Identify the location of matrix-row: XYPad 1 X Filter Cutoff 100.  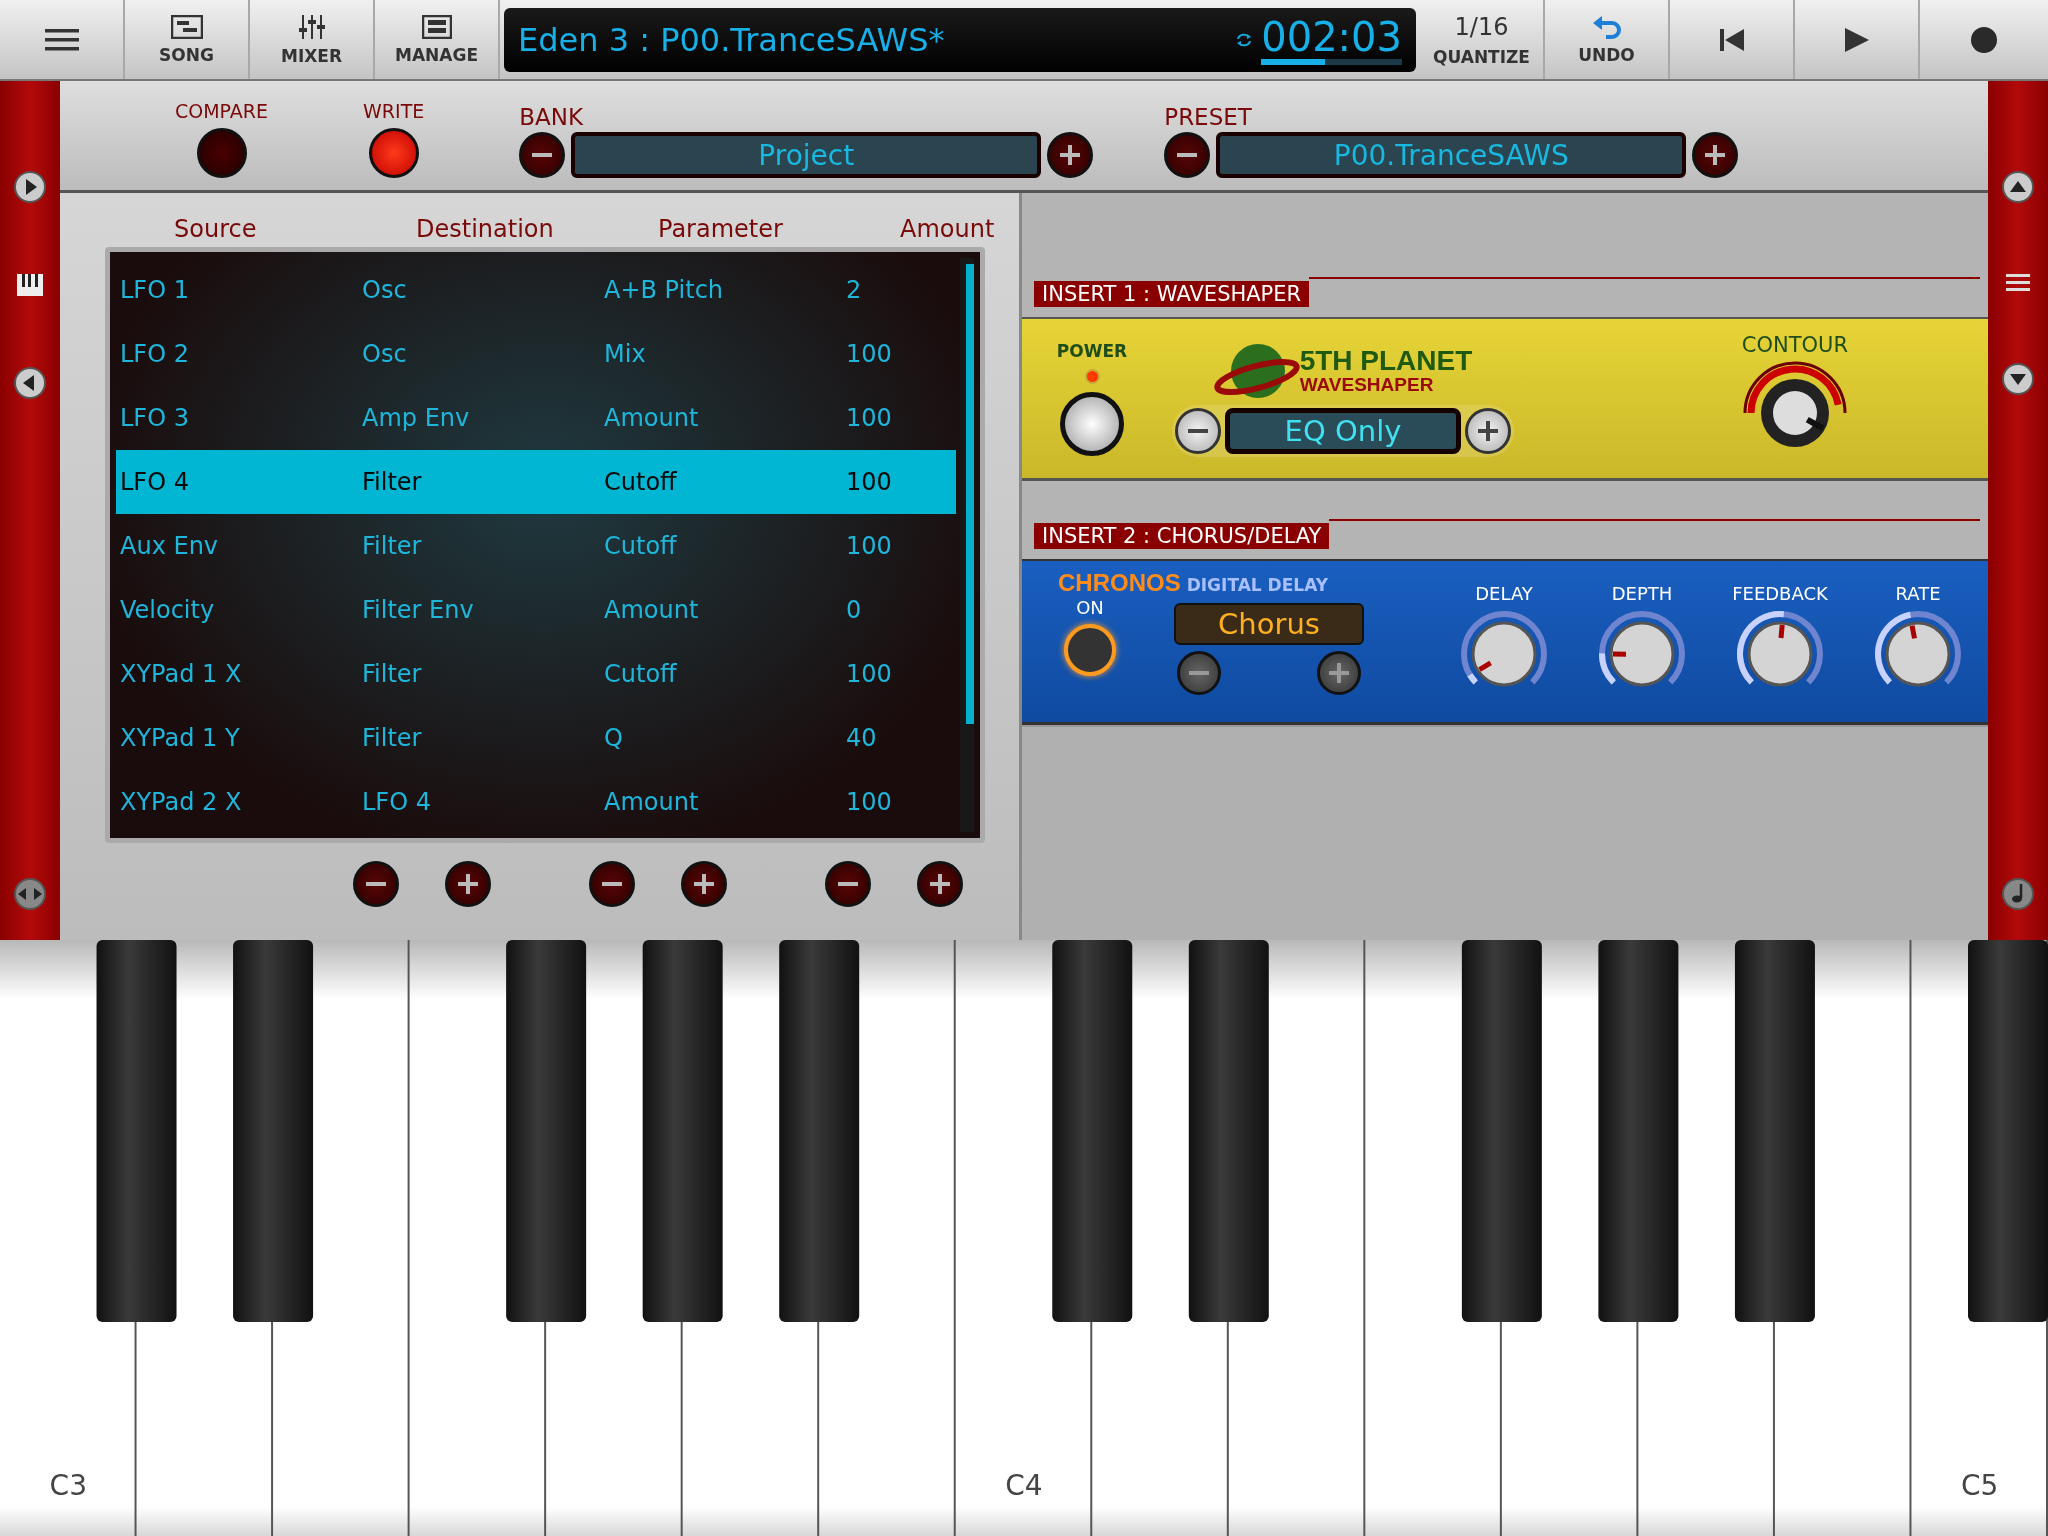
(536, 674).